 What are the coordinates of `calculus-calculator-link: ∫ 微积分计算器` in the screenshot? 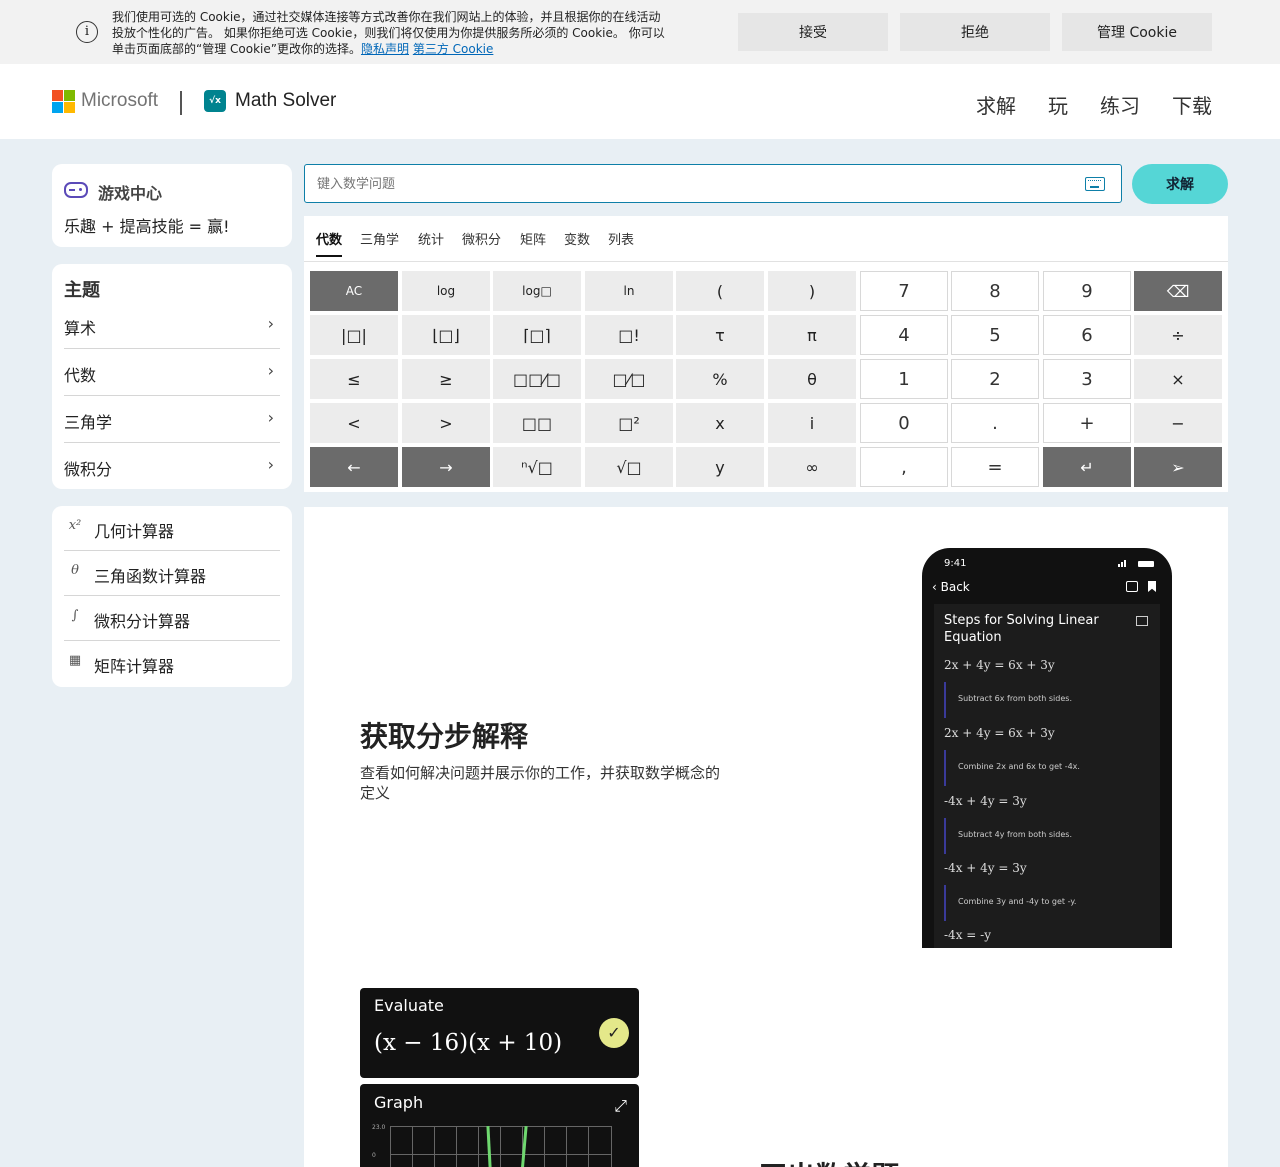 It's located at (172, 618).